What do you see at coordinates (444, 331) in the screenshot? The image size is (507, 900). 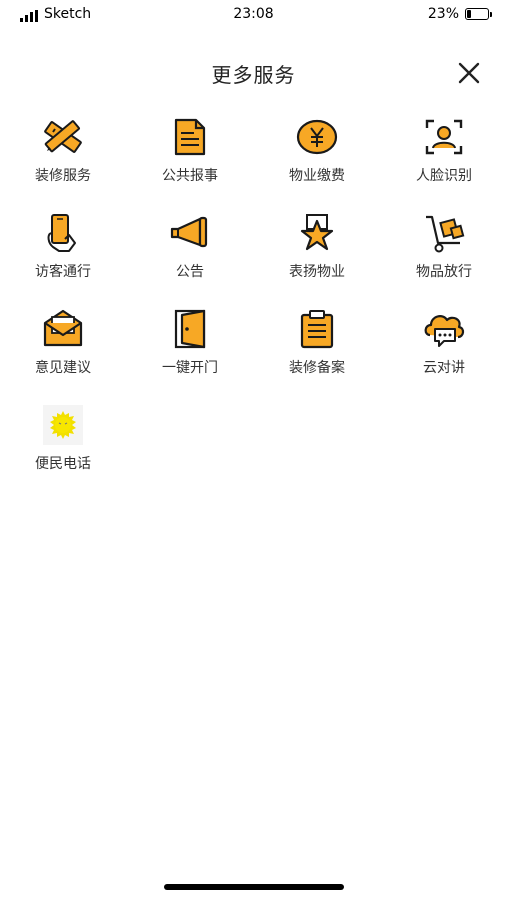 I see `cloud-chat-icon` at bounding box center [444, 331].